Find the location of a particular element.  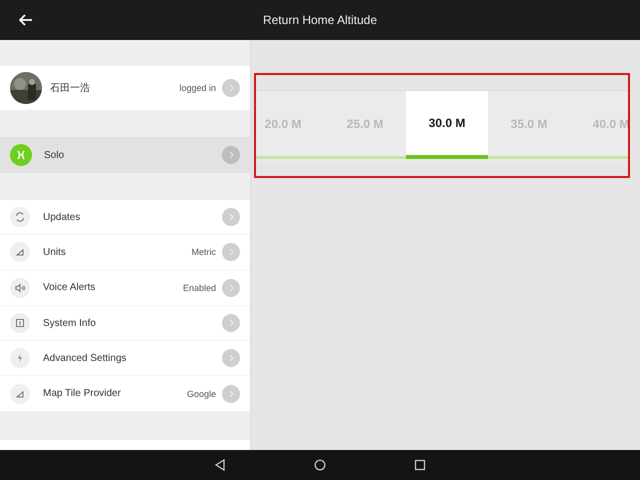

bolt-icon is located at coordinates (20, 358).